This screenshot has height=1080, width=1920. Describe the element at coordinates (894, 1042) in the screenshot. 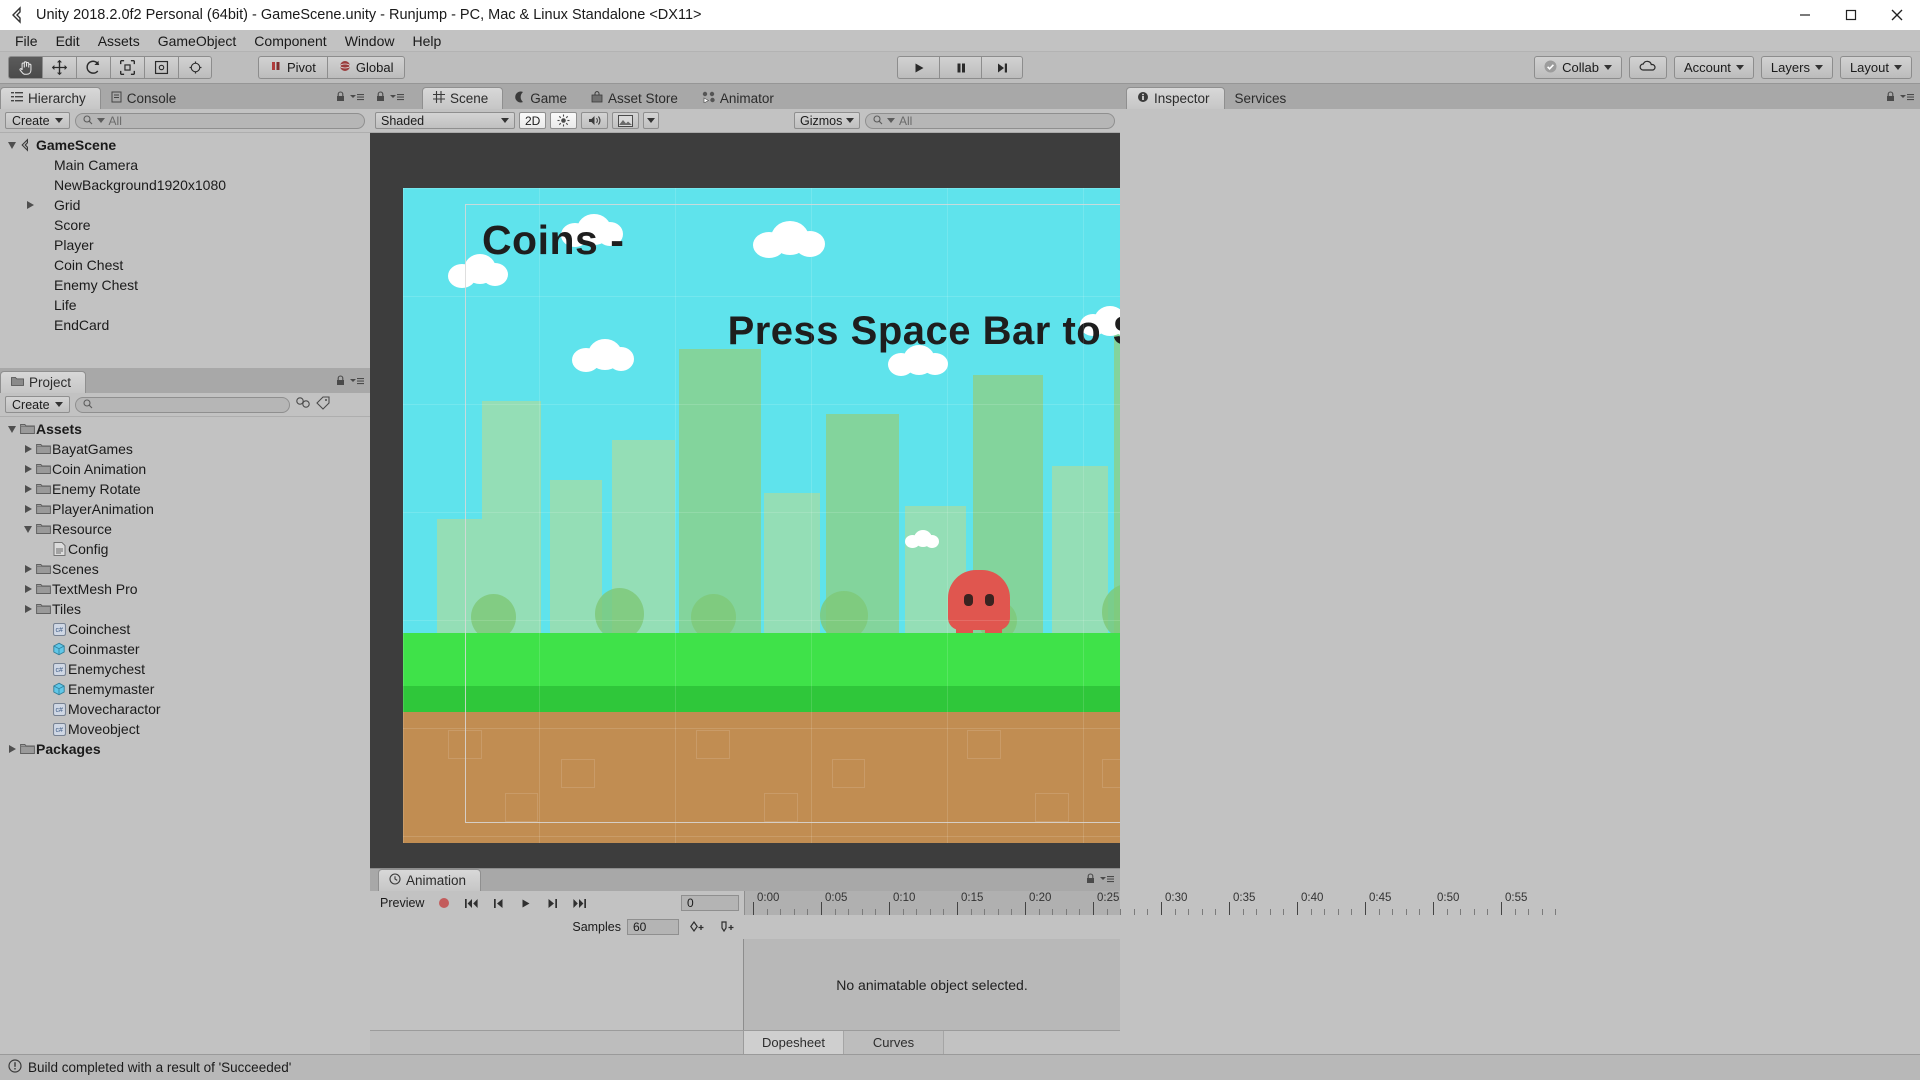

I see `tab-curves: Curves` at that location.